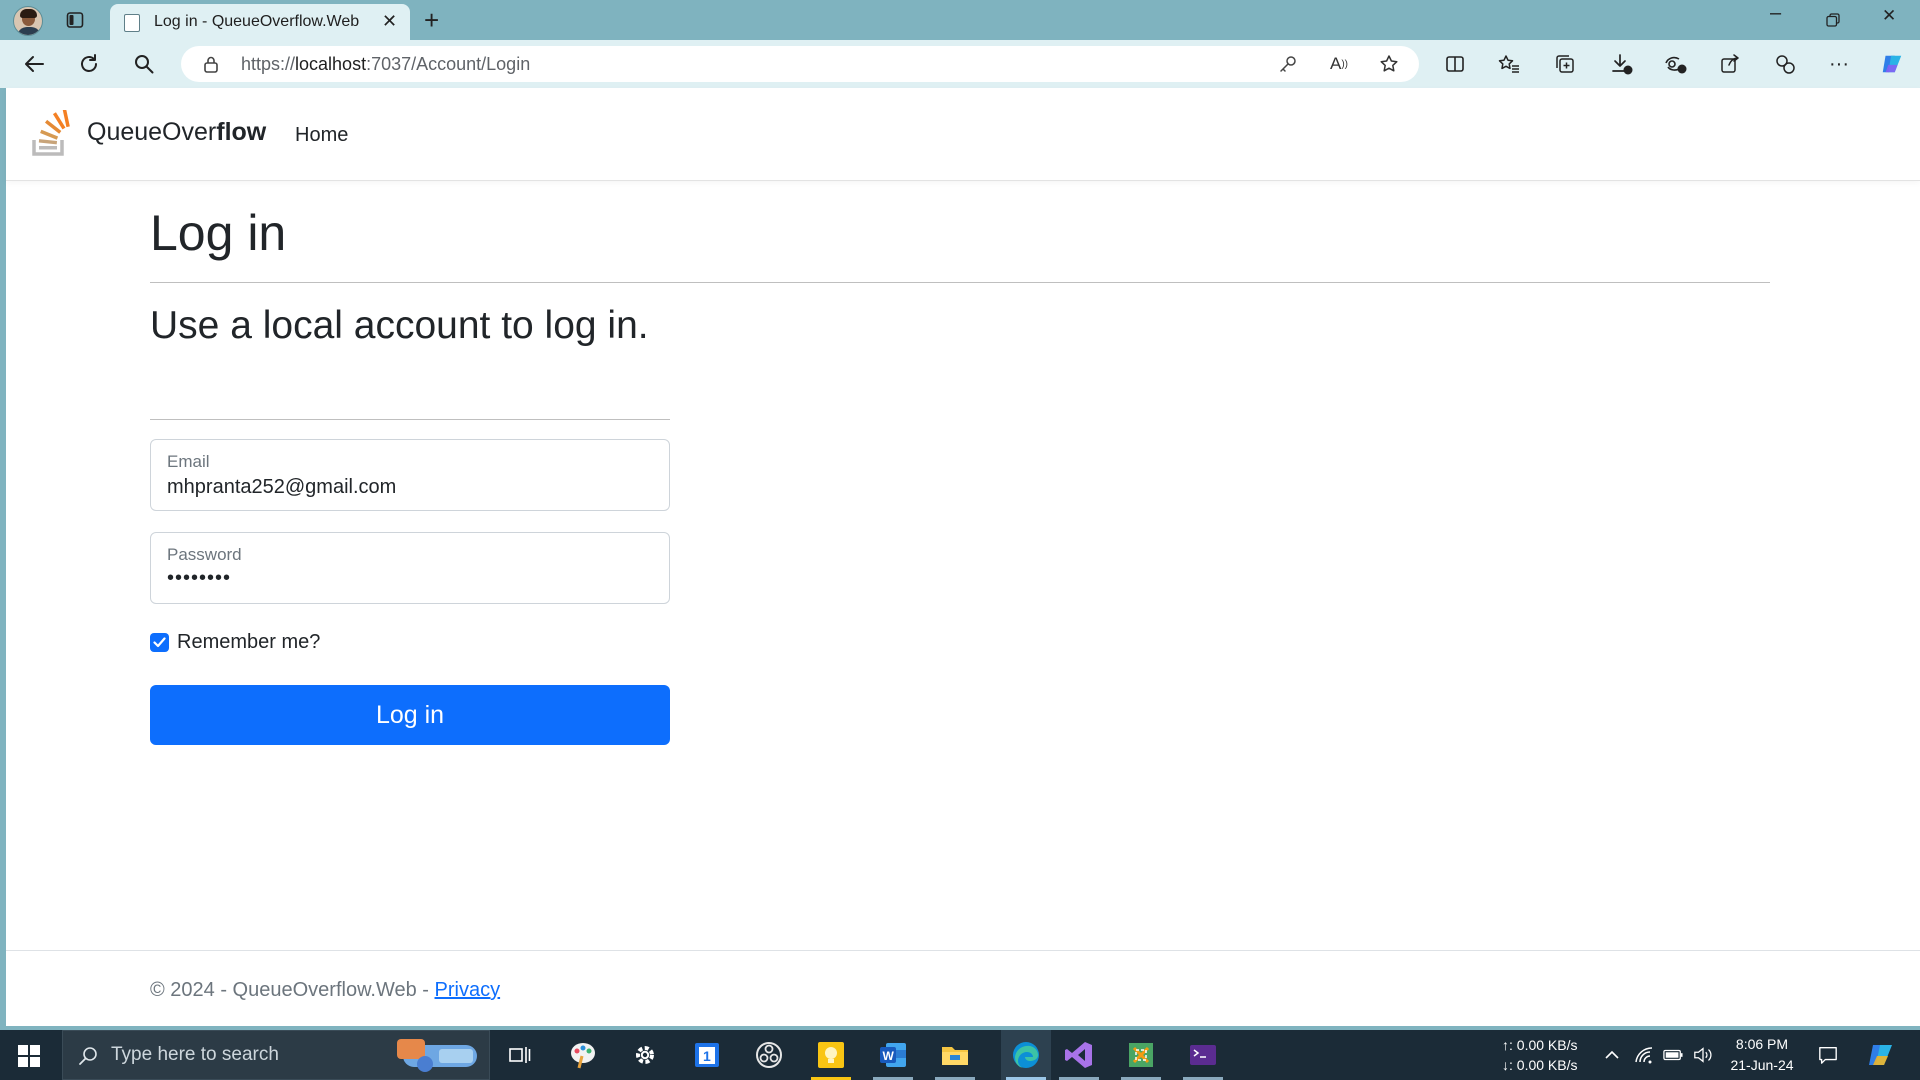 Image resolution: width=1920 pixels, height=1080 pixels. What do you see at coordinates (1785, 64) in the screenshot?
I see `browser-essentials-icon` at bounding box center [1785, 64].